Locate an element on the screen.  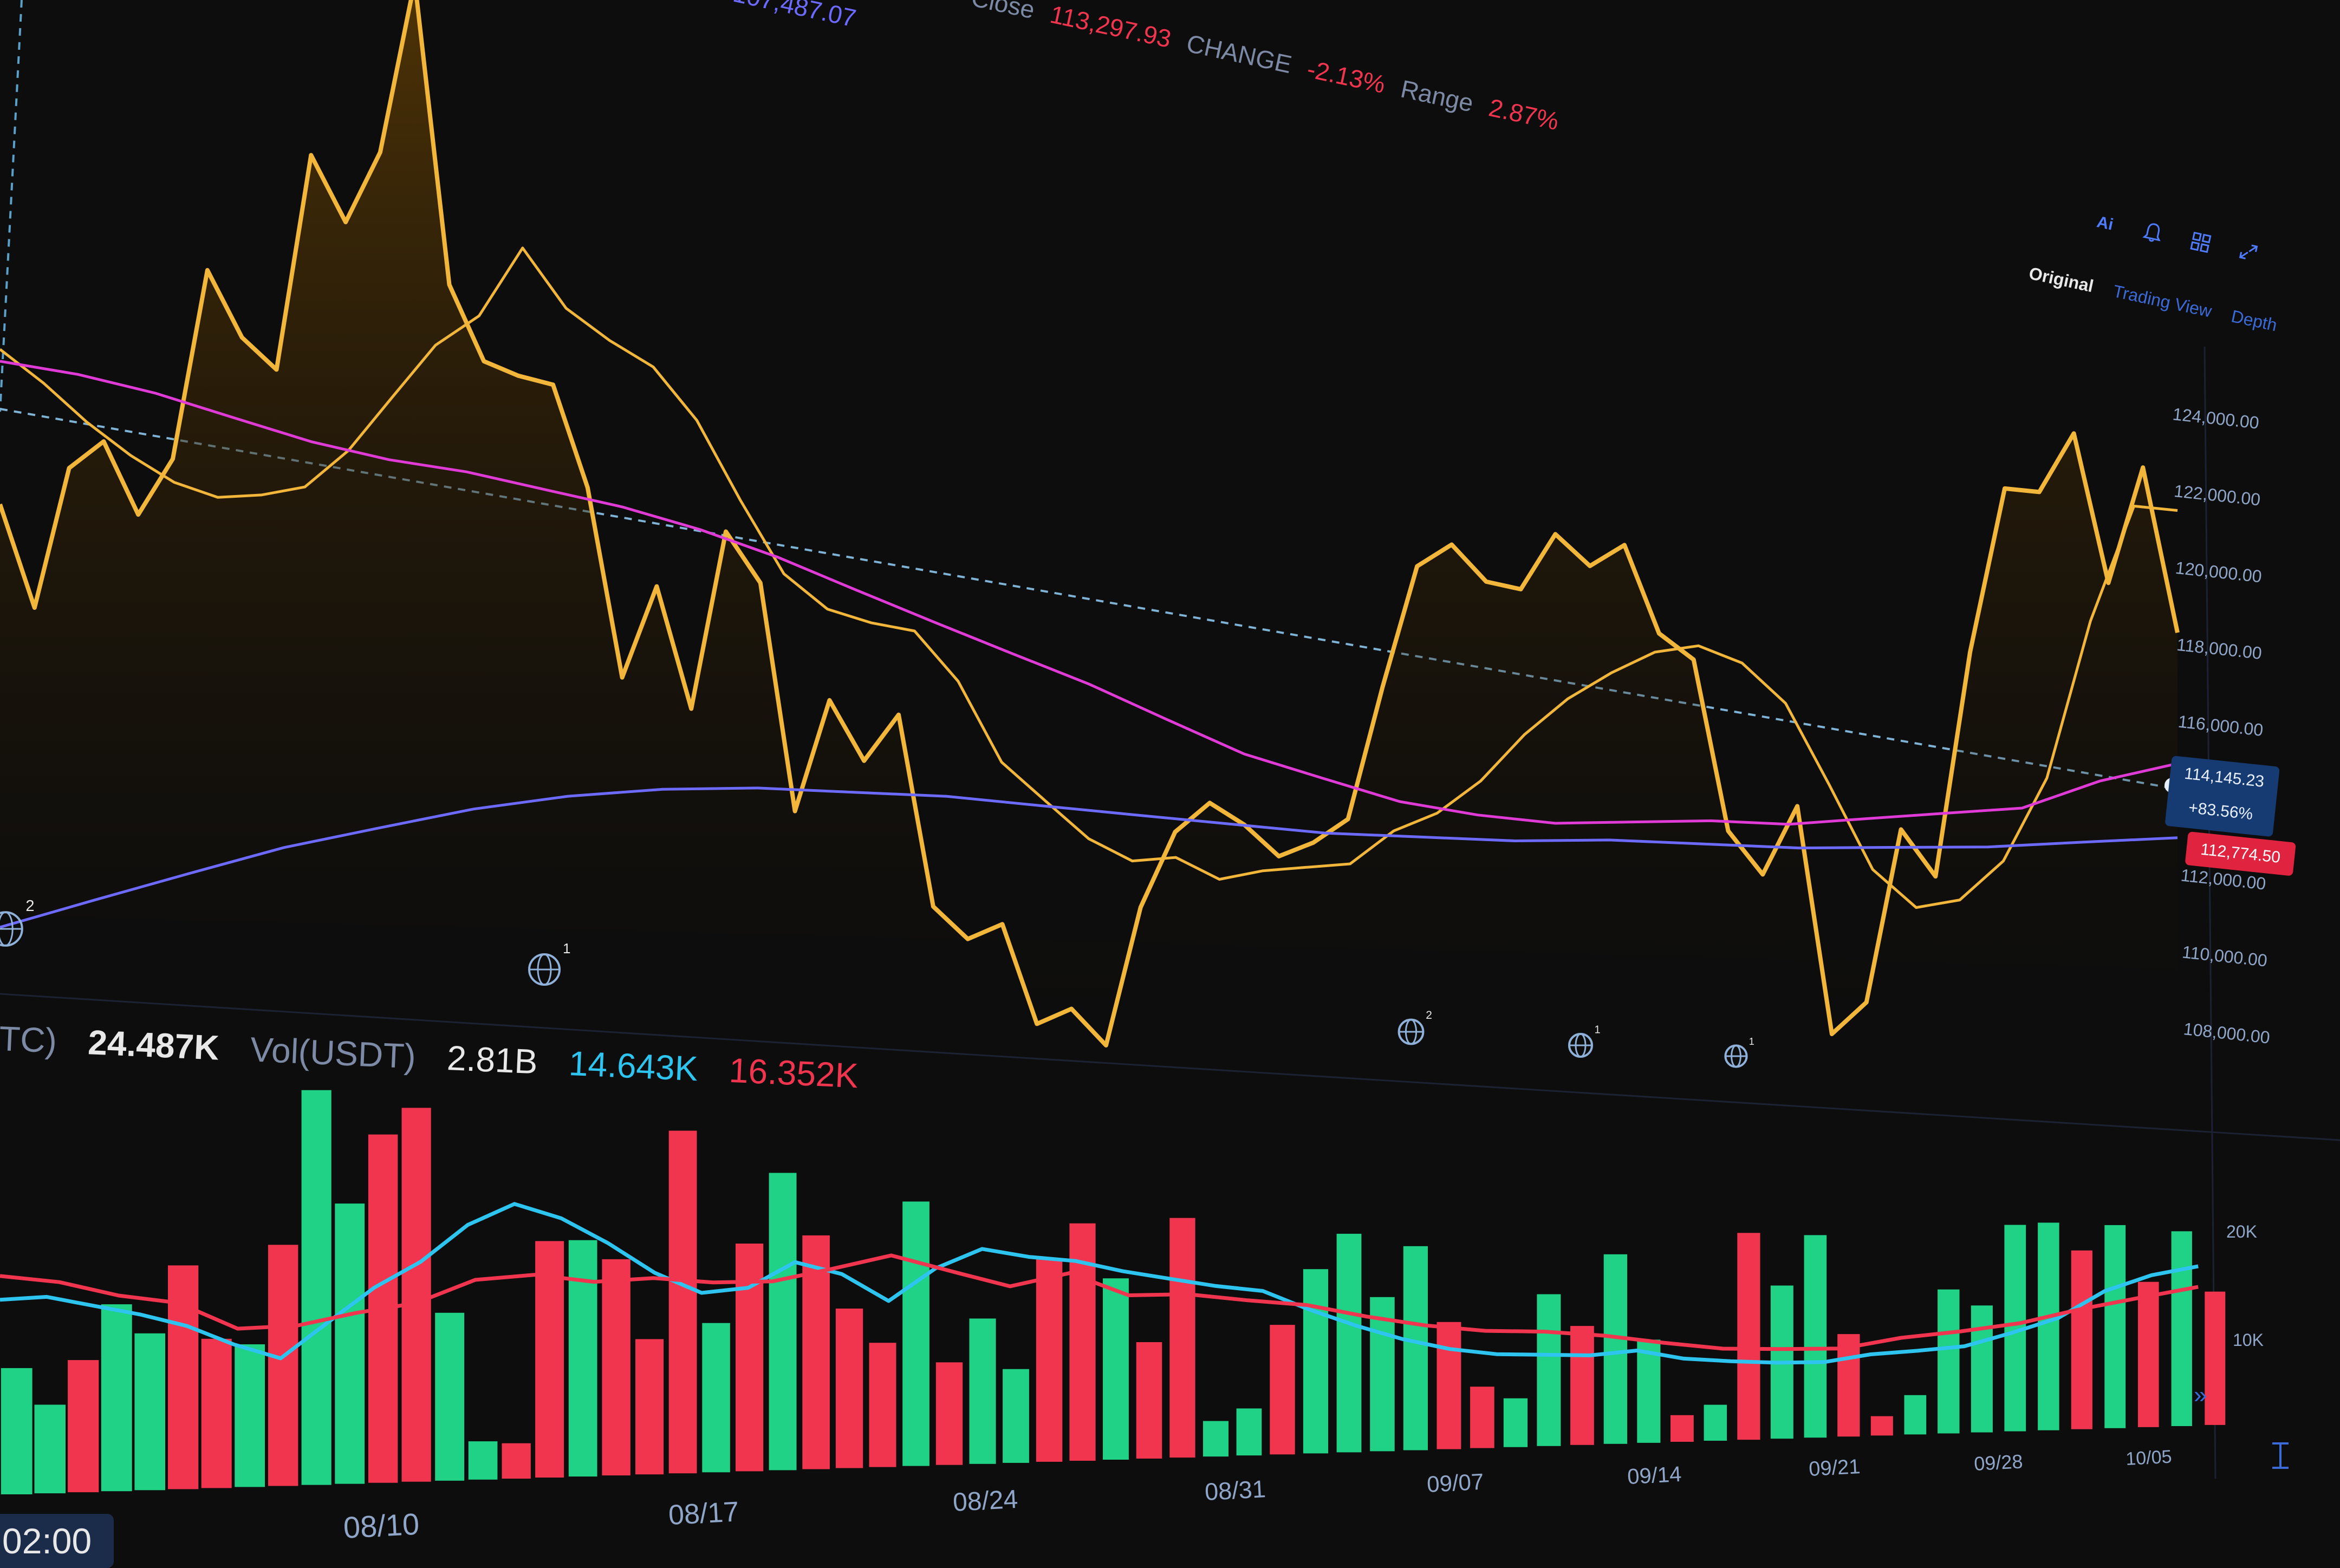
layout-grid-icon is located at coordinates (2200, 244).